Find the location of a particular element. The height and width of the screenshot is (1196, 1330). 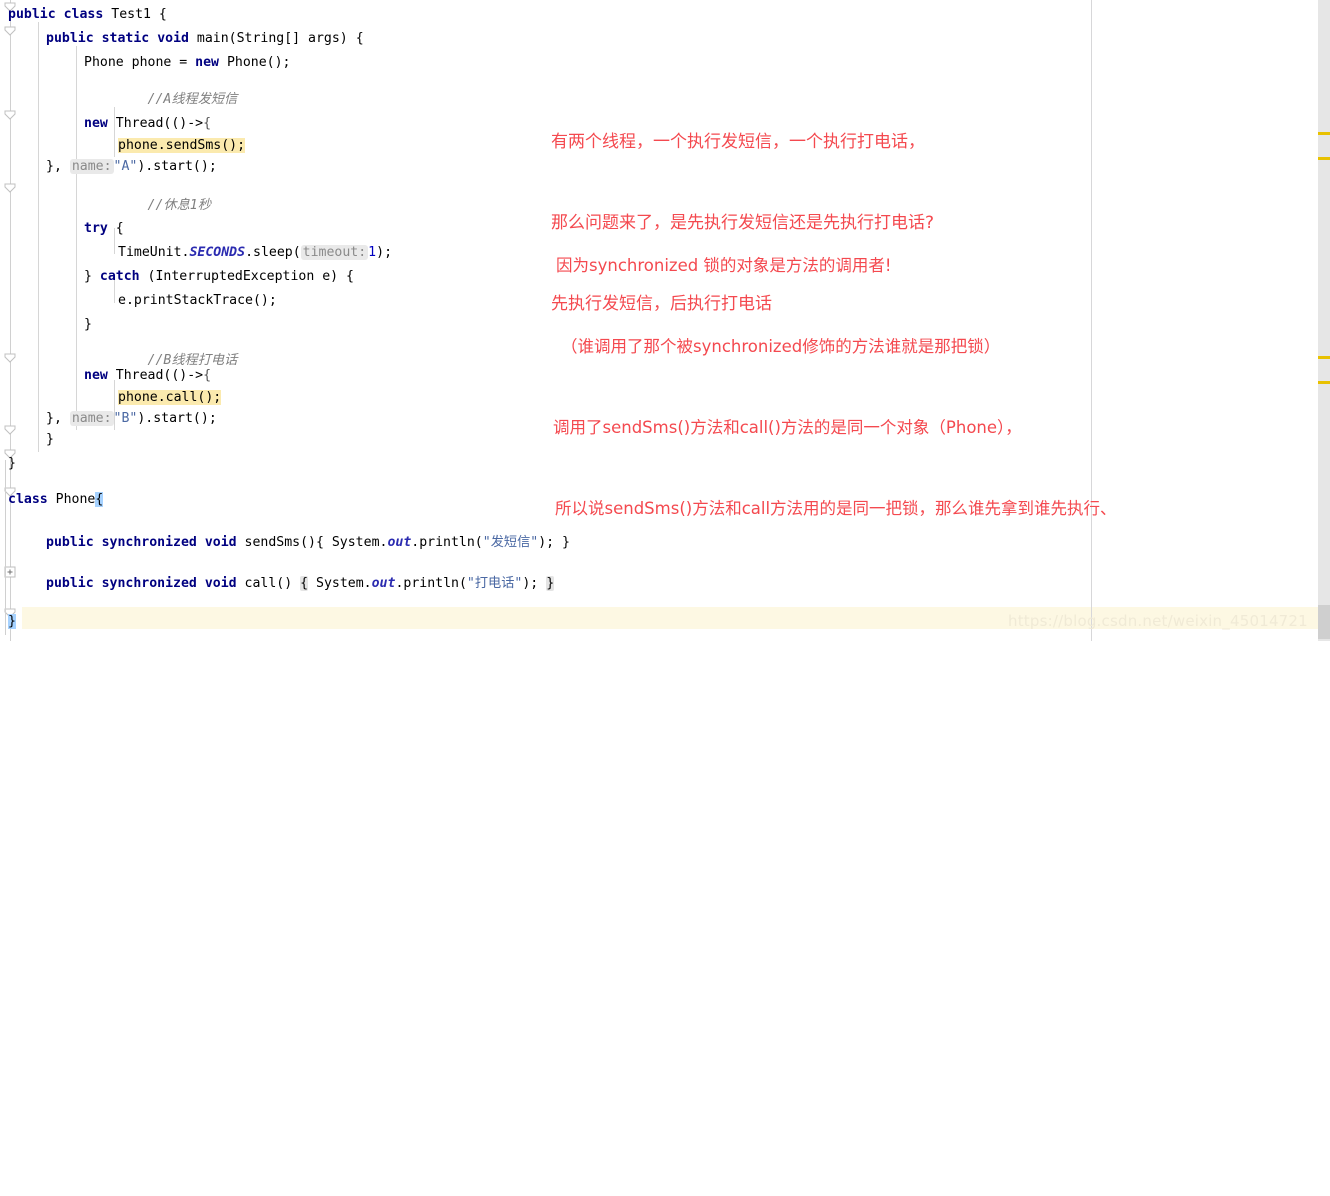

code-line: try { is located at coordinates (104, 229).